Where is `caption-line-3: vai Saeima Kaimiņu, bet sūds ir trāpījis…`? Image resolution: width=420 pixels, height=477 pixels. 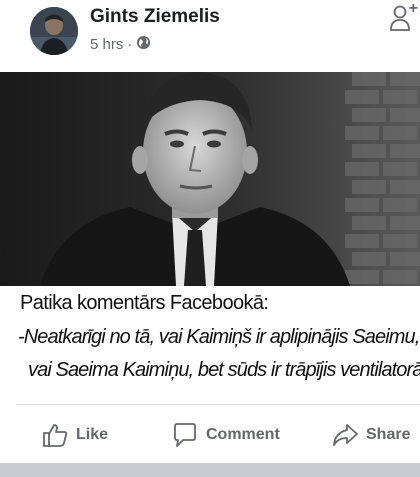
caption-line-3: vai Saeima Kaimiņu, bet sūds ir trāpījis… is located at coordinates (224, 370).